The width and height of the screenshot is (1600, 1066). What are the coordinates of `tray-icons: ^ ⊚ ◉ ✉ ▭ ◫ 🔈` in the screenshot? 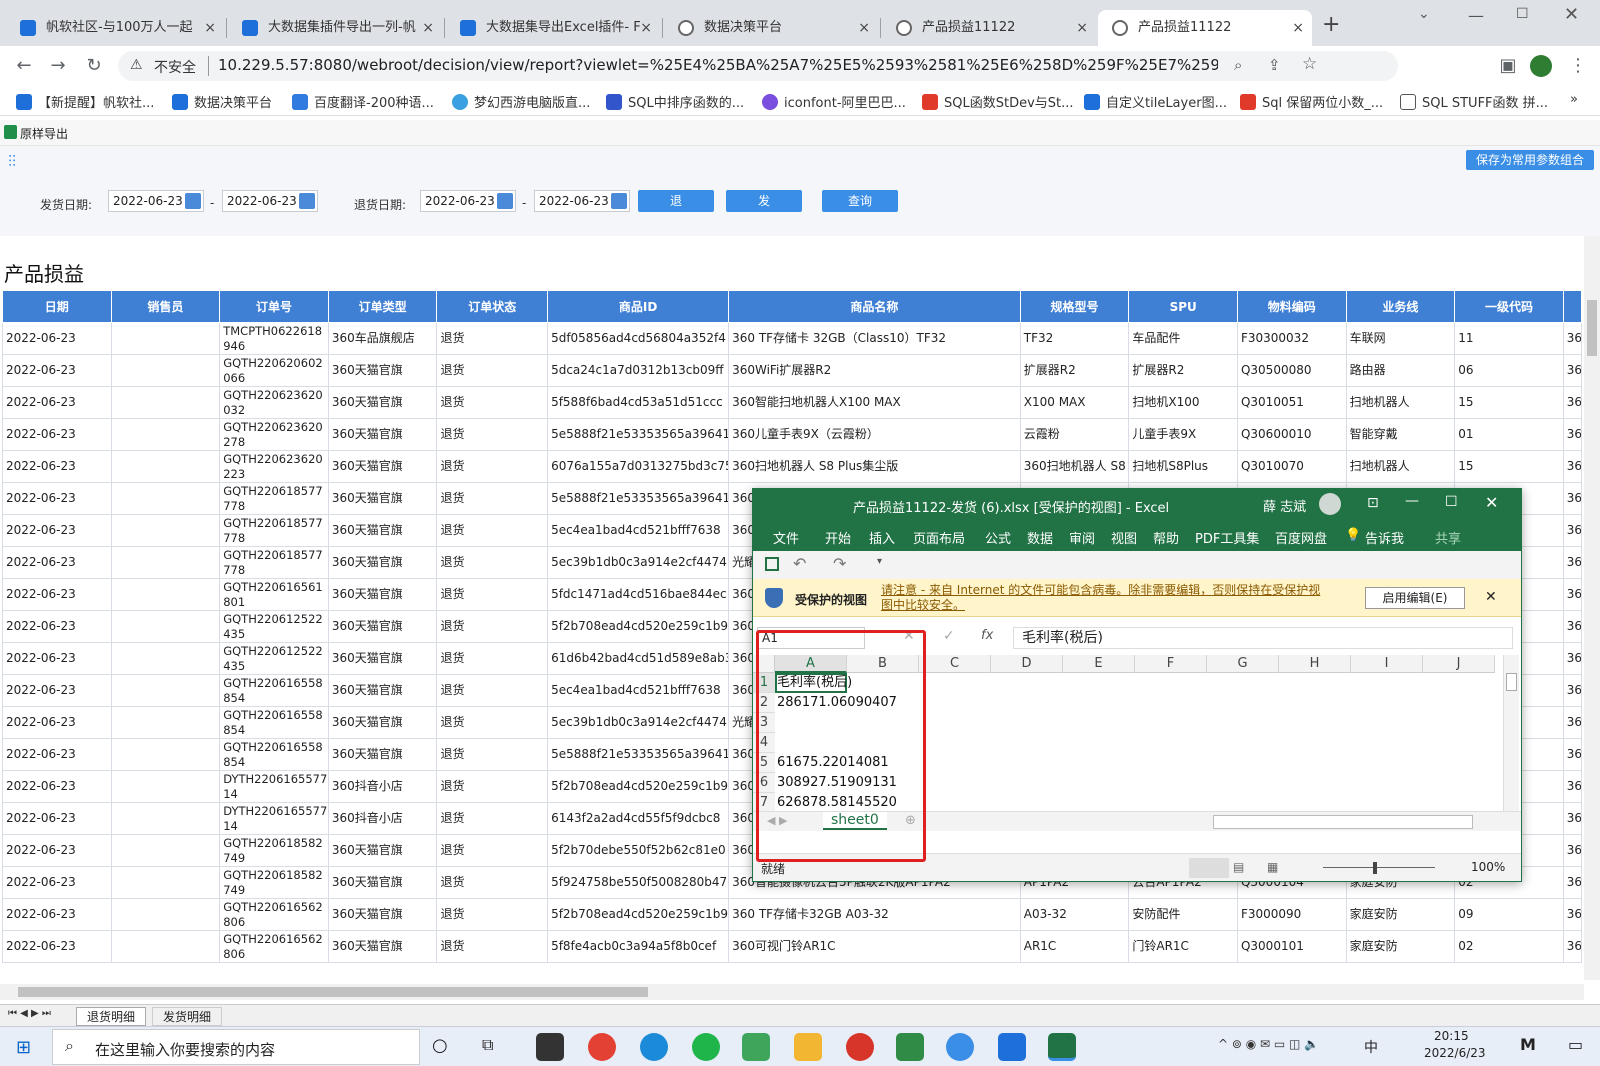 It's located at (1268, 1044).